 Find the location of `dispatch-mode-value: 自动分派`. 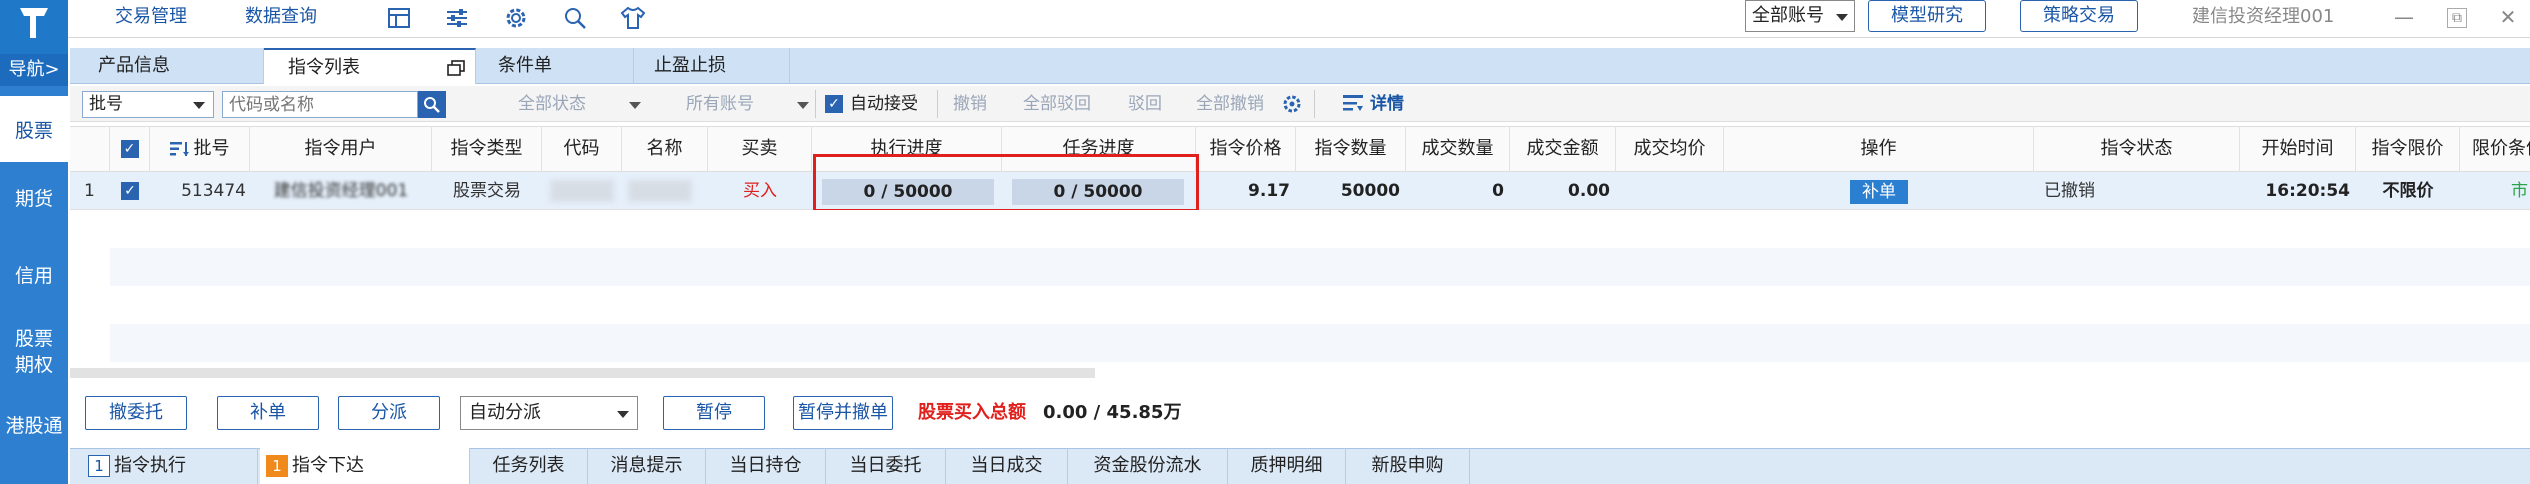

dispatch-mode-value: 自动分派 is located at coordinates (505, 412).